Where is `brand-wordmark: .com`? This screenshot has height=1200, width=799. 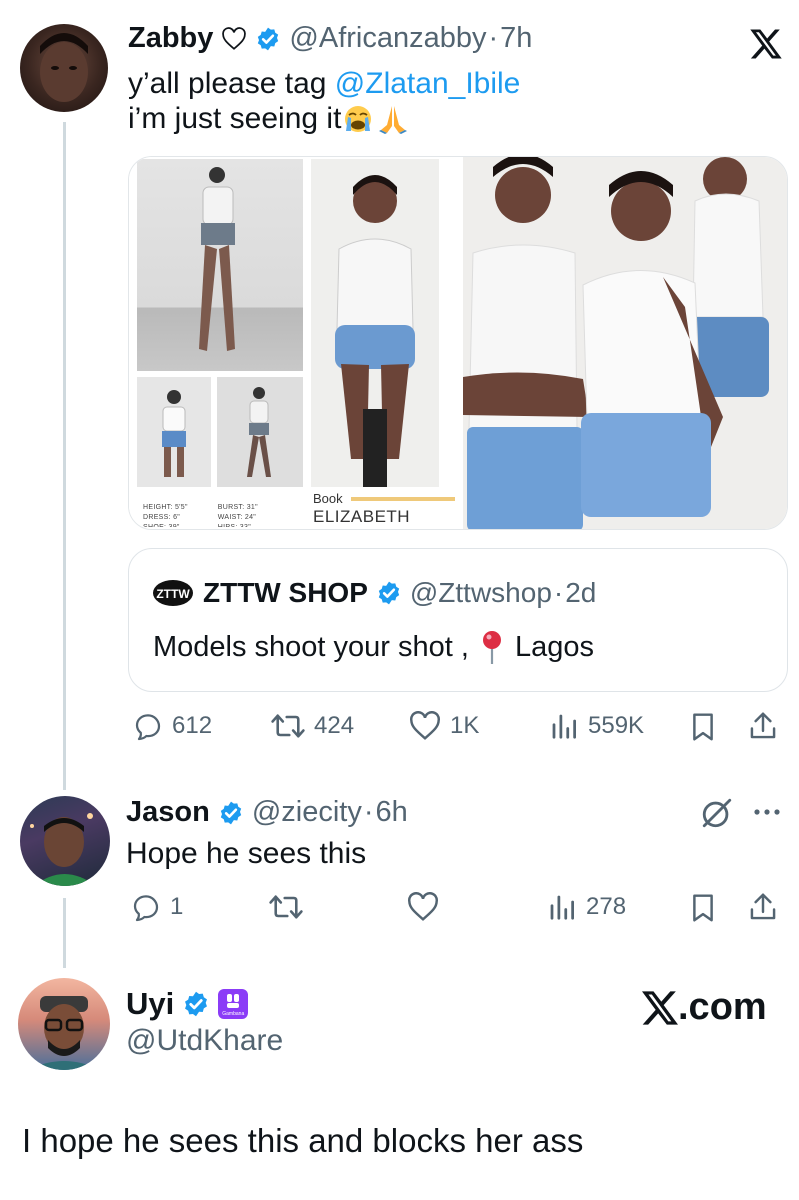
brand-wordmark: .com is located at coordinates (703, 1007).